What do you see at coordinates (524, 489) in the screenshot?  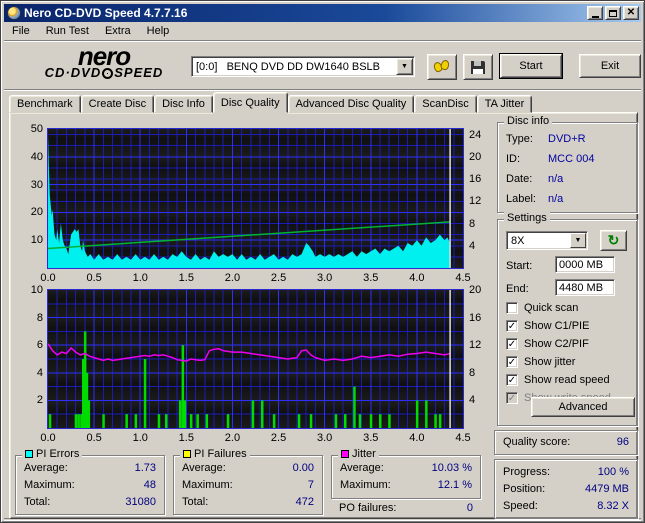 I see `position-label: Position:` at bounding box center [524, 489].